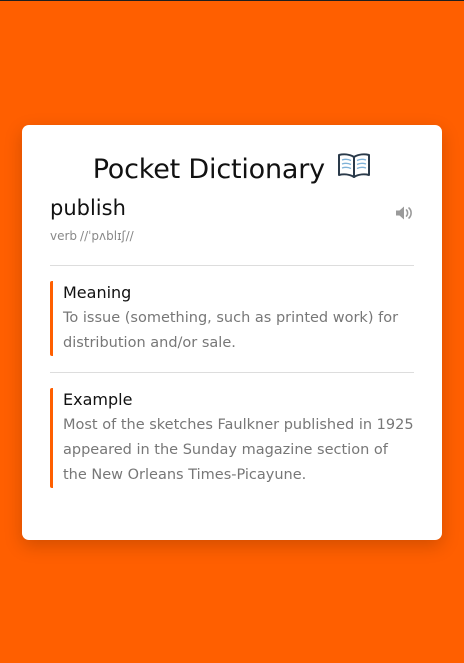  Describe the element at coordinates (208, 169) in the screenshot. I see `app-title: Pocket Dictionary` at that location.